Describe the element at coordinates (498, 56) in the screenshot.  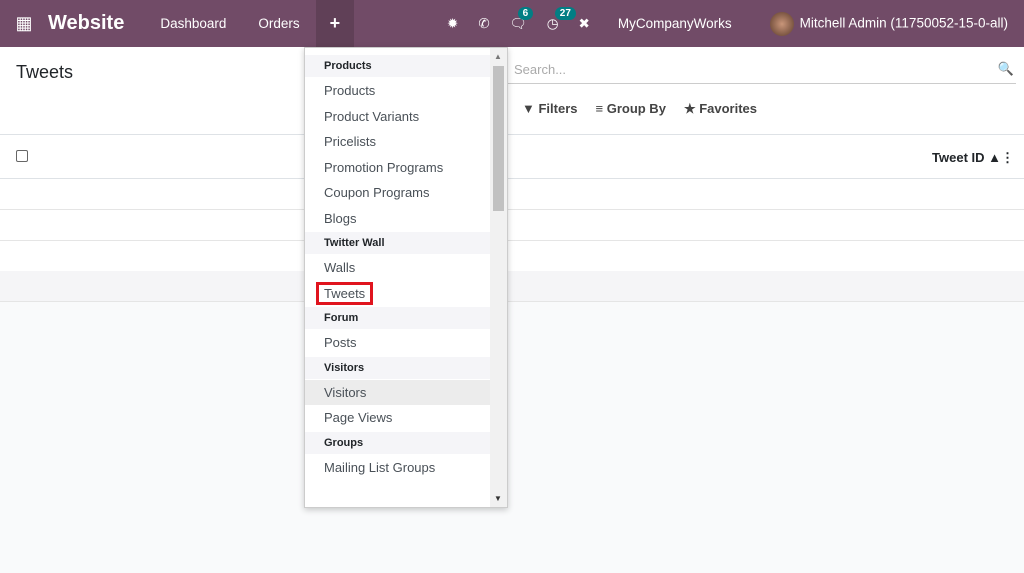
I see `scroll-up-icon: ▲` at that location.